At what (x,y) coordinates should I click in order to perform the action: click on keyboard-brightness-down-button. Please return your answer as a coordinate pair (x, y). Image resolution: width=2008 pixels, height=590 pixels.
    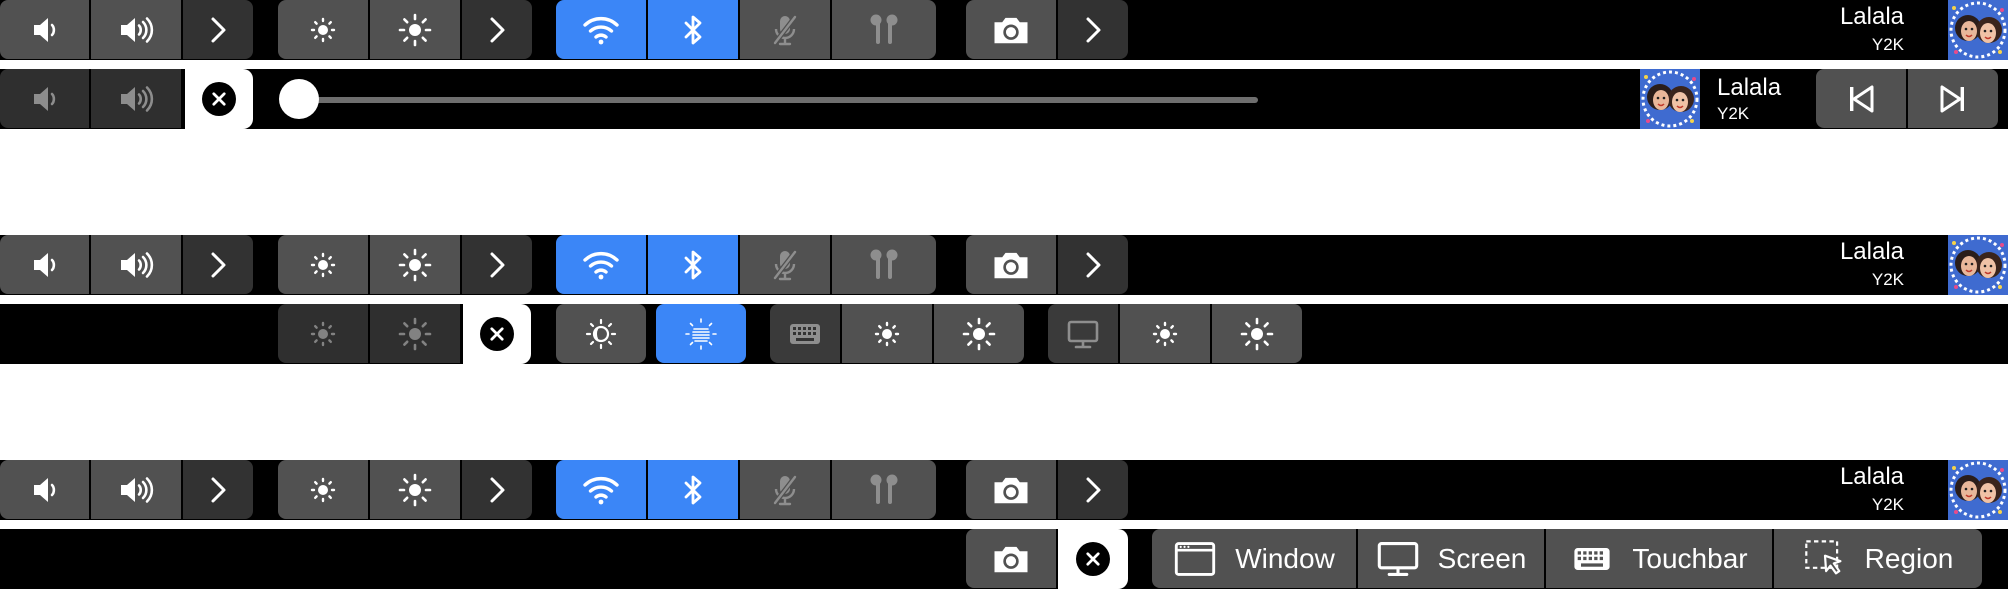
    Looking at the image, I should click on (887, 333).